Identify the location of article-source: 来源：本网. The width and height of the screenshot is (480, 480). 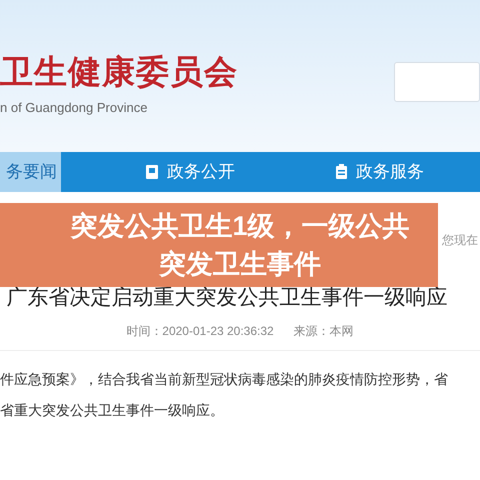
(324, 331).